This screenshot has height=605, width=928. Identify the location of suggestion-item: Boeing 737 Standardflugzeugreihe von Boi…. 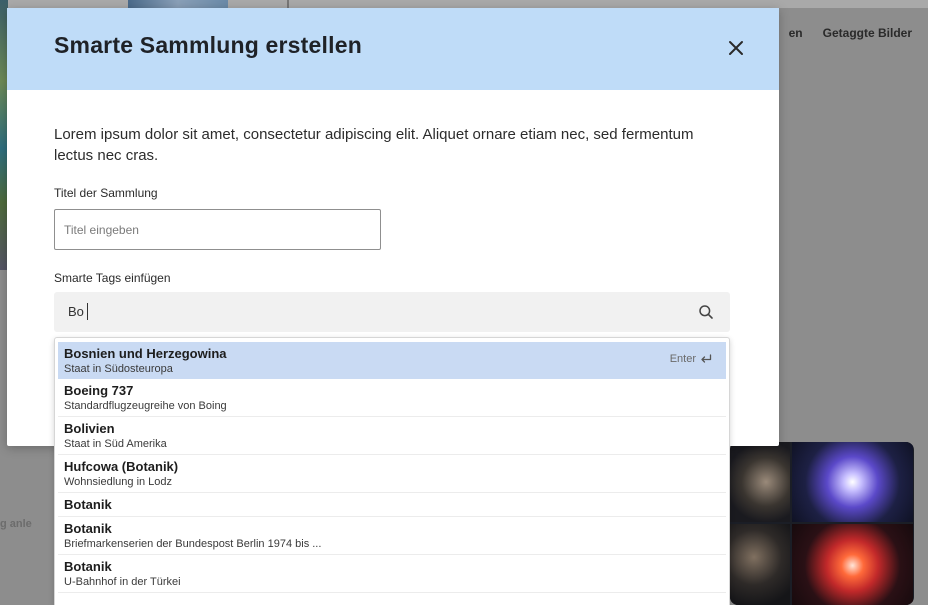
(392, 398).